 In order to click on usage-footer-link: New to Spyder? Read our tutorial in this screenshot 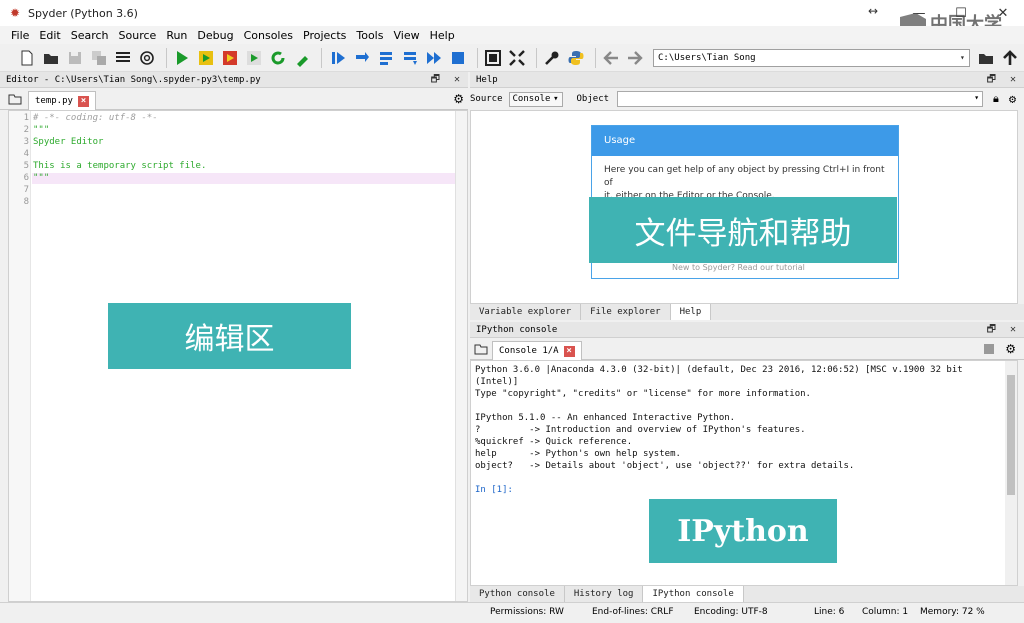, I will do `click(738, 267)`.